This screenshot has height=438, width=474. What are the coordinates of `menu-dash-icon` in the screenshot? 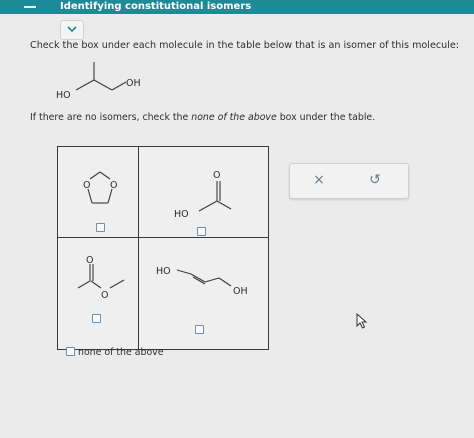 It's located at (30, 7).